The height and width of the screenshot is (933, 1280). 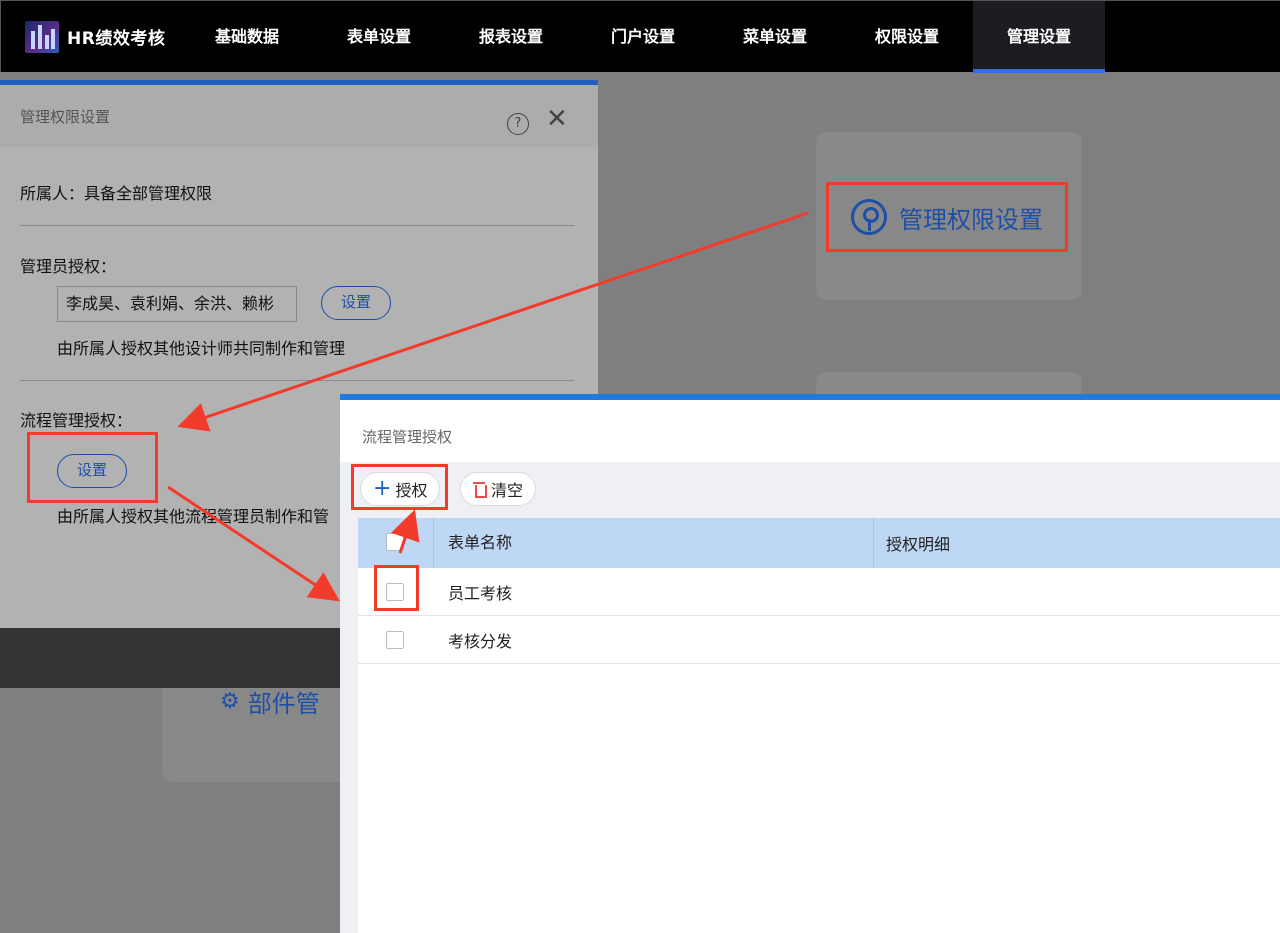 I want to click on help-icon: ?, so click(x=518, y=124).